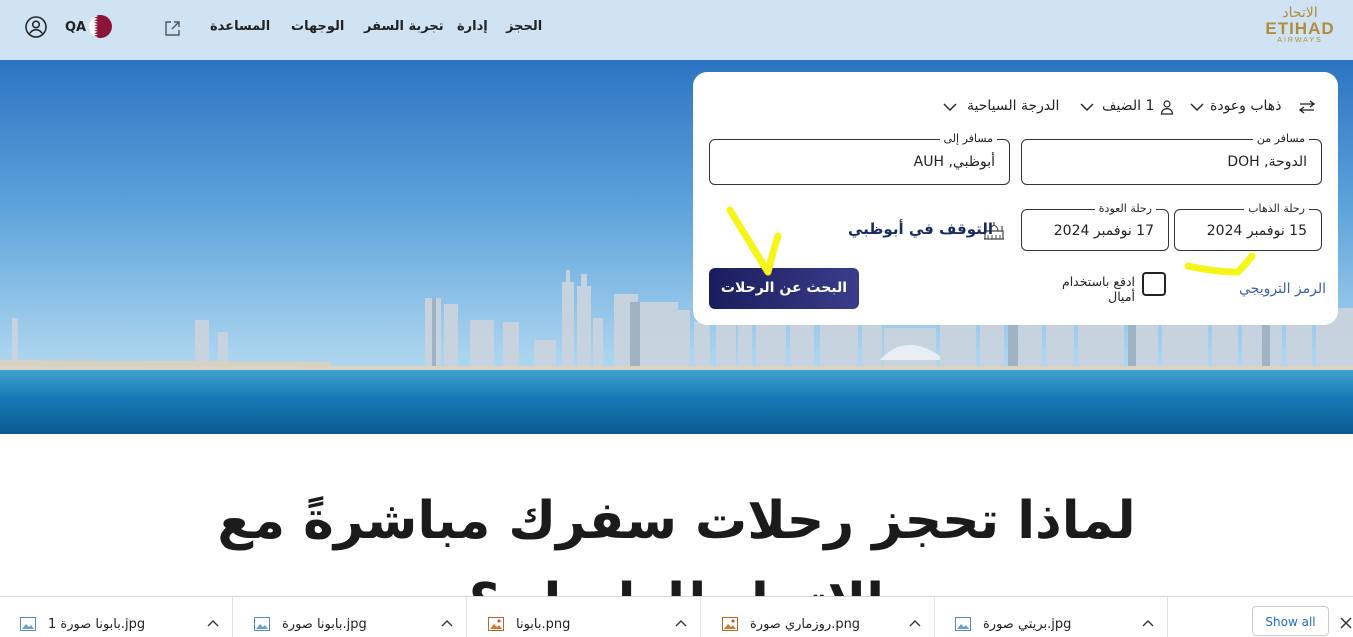 Image resolution: width=1353 pixels, height=637 pixels. Describe the element at coordinates (36, 27) in the screenshot. I see `user-profile-icon` at that location.